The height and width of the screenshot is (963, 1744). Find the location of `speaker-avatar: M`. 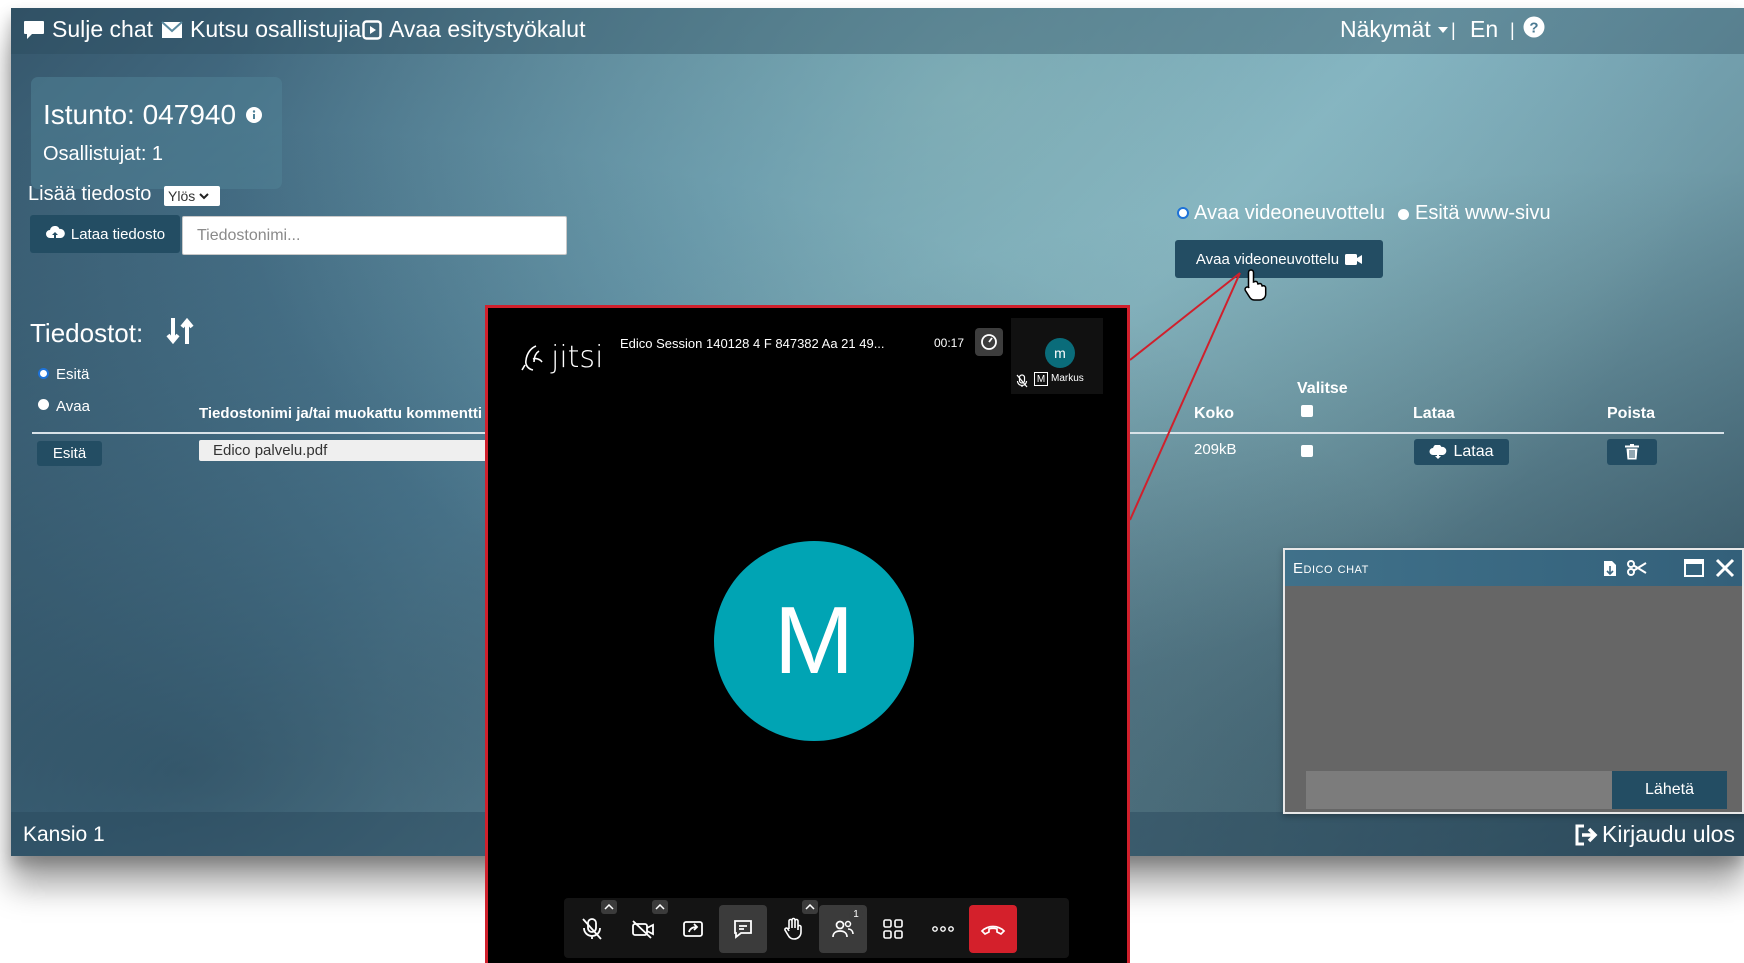

speaker-avatar: M is located at coordinates (814, 641).